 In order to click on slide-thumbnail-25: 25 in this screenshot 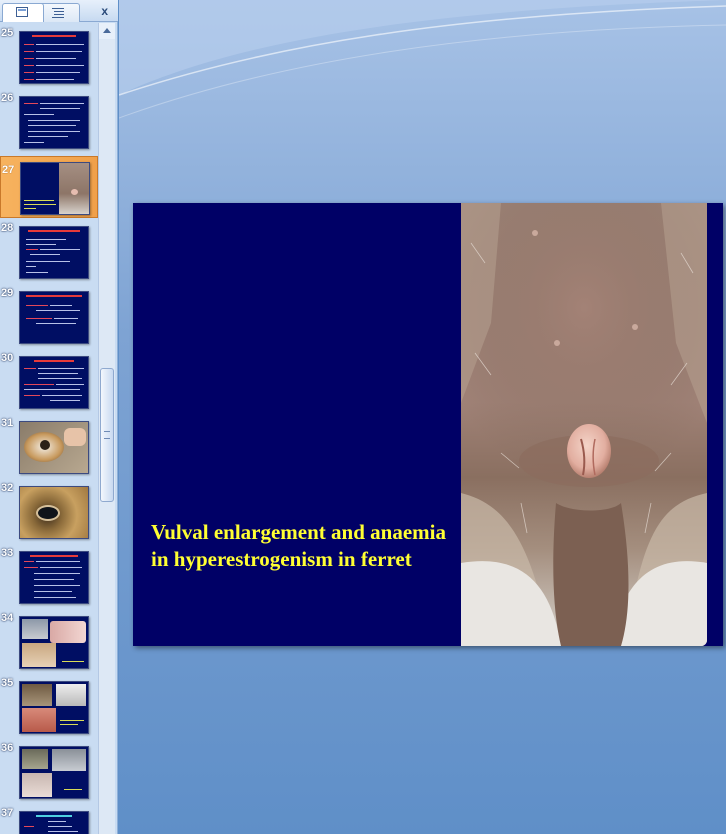, I will do `click(49, 57)`.